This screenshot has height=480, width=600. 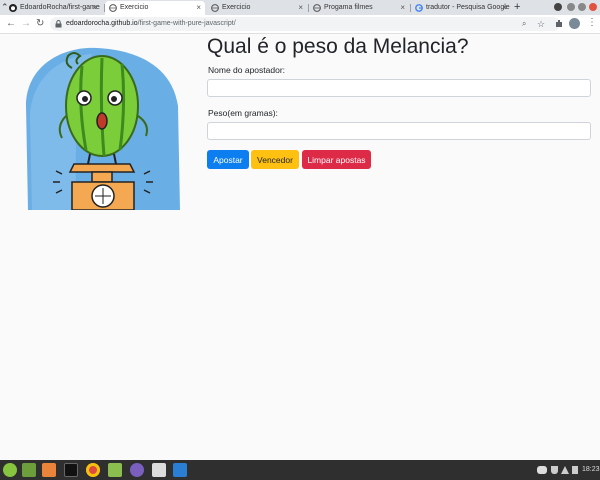 What do you see at coordinates (180, 470) in the screenshot?
I see `vscode-icon` at bounding box center [180, 470].